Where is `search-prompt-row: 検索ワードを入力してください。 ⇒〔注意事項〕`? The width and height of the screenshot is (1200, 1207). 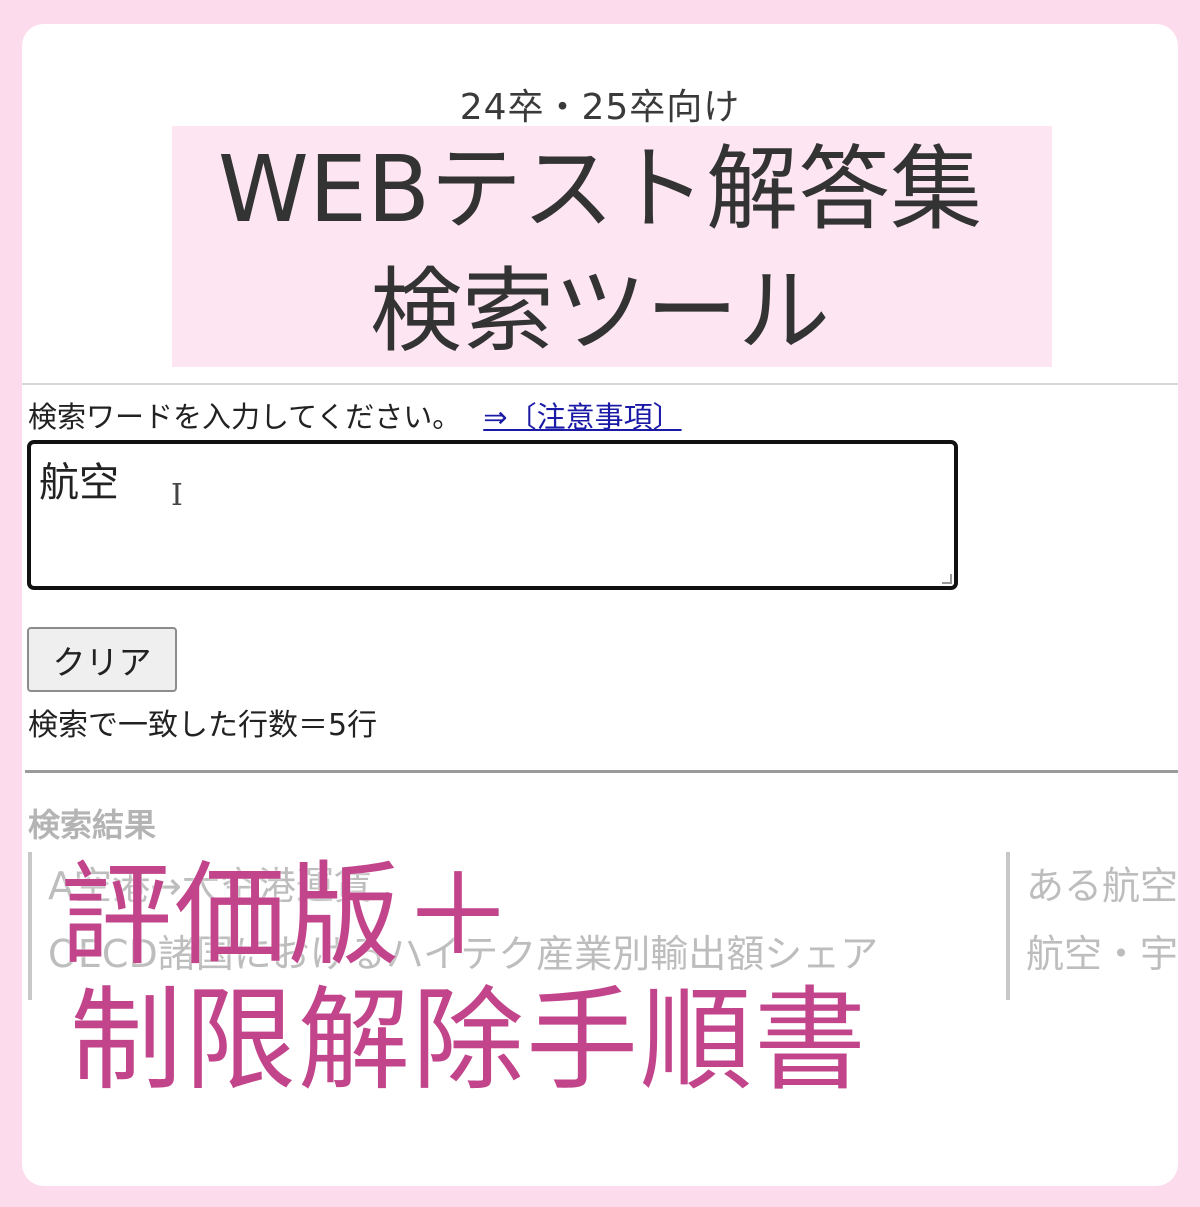 search-prompt-row: 検索ワードを入力してください。 ⇒〔注意事項〕 is located at coordinates (355, 415).